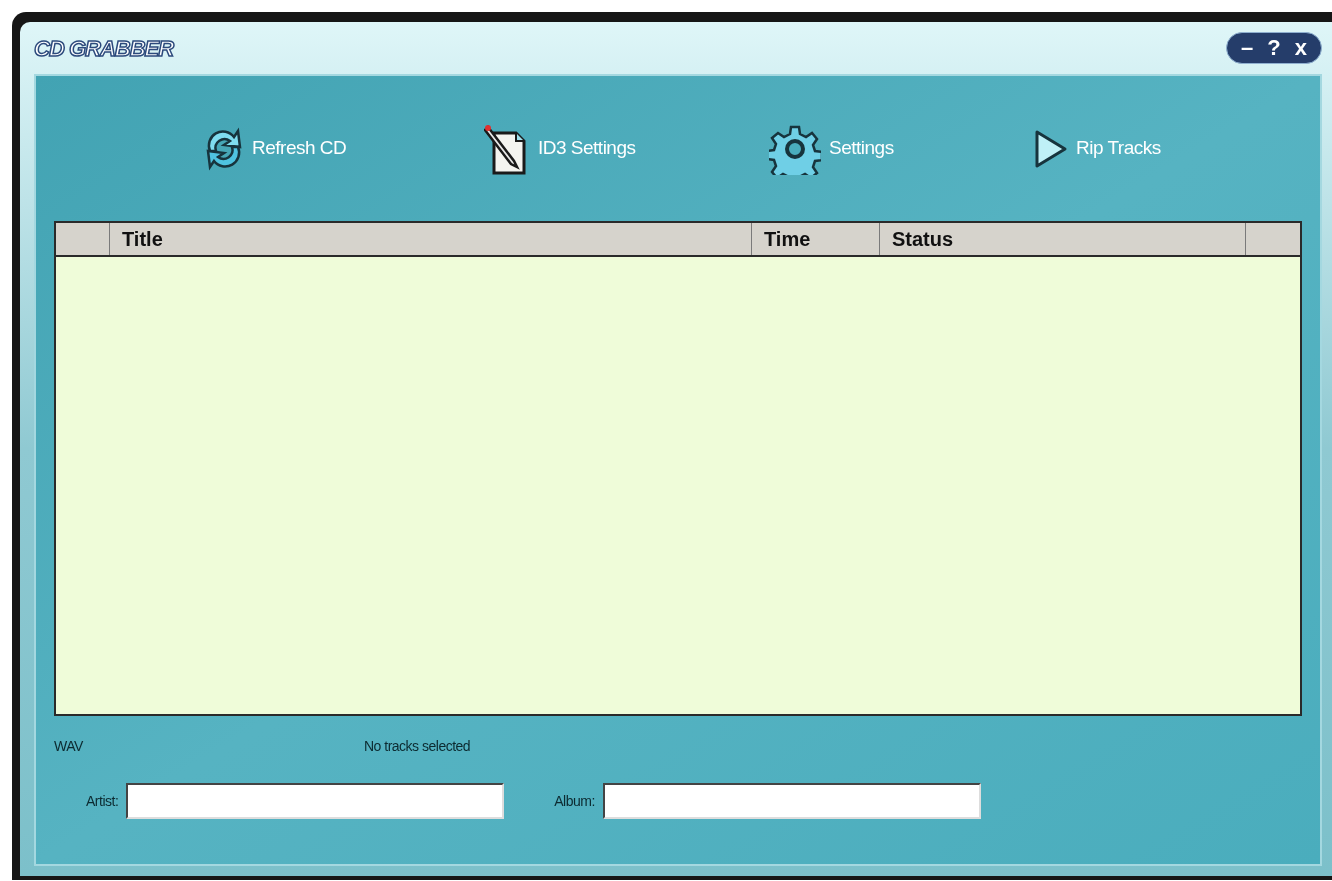  What do you see at coordinates (1247, 48) in the screenshot?
I see `minimize-button: –` at bounding box center [1247, 48].